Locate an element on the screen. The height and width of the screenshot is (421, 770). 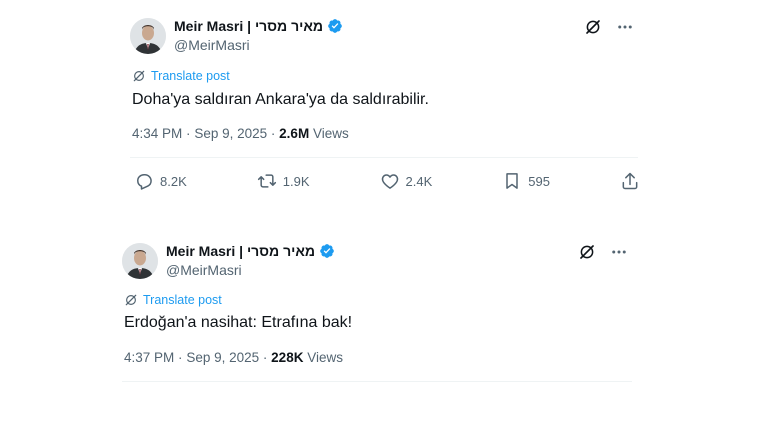
share-button is located at coordinates (630, 181).